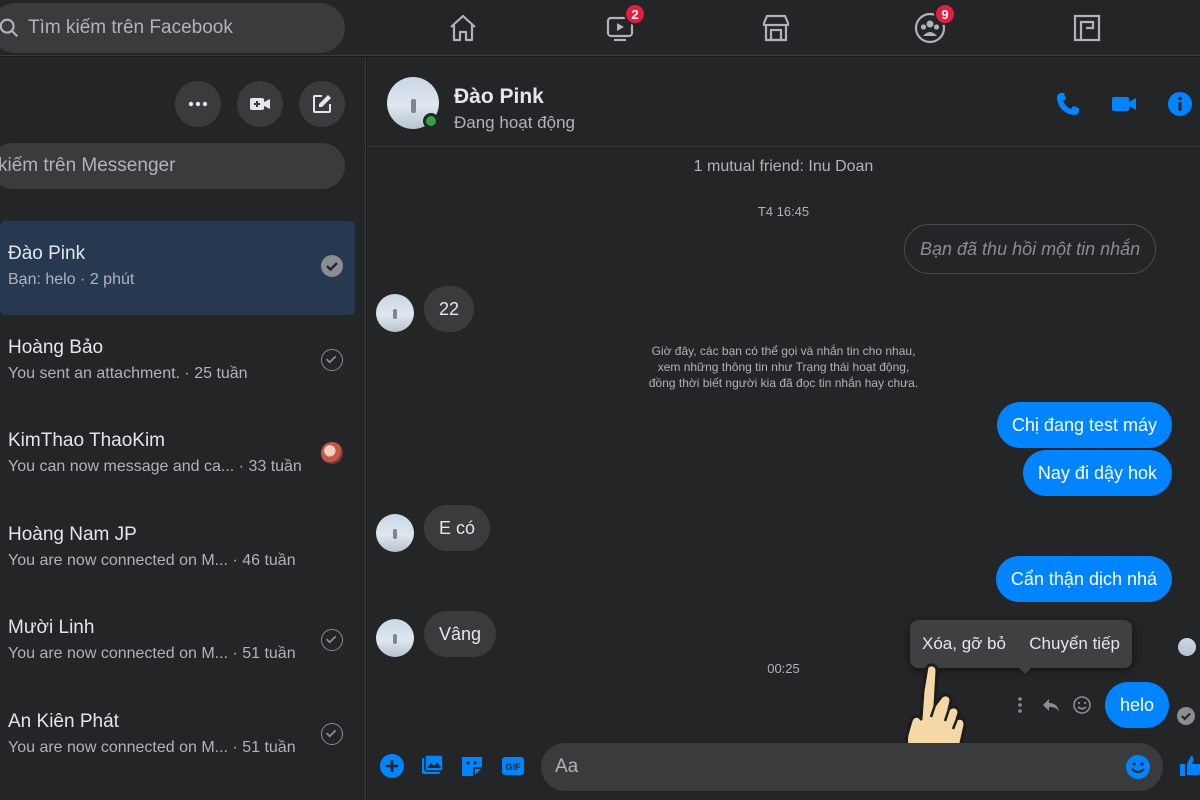 The width and height of the screenshot is (1200, 800). I want to click on conversation-name: Đào Pink, so click(47, 253).